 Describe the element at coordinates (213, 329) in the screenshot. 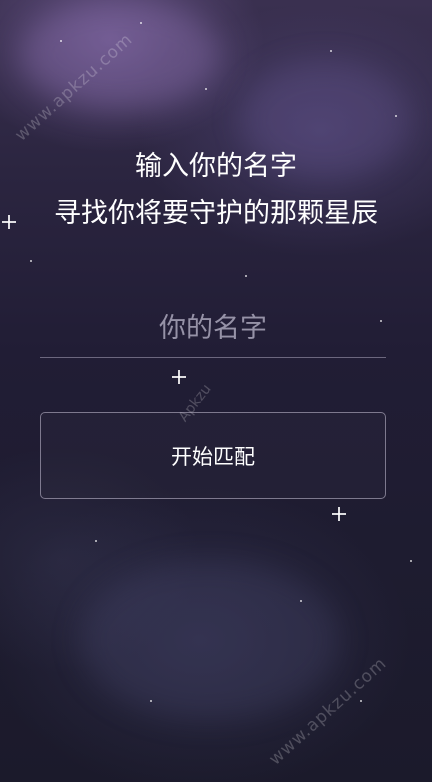

I see `name-input` at that location.